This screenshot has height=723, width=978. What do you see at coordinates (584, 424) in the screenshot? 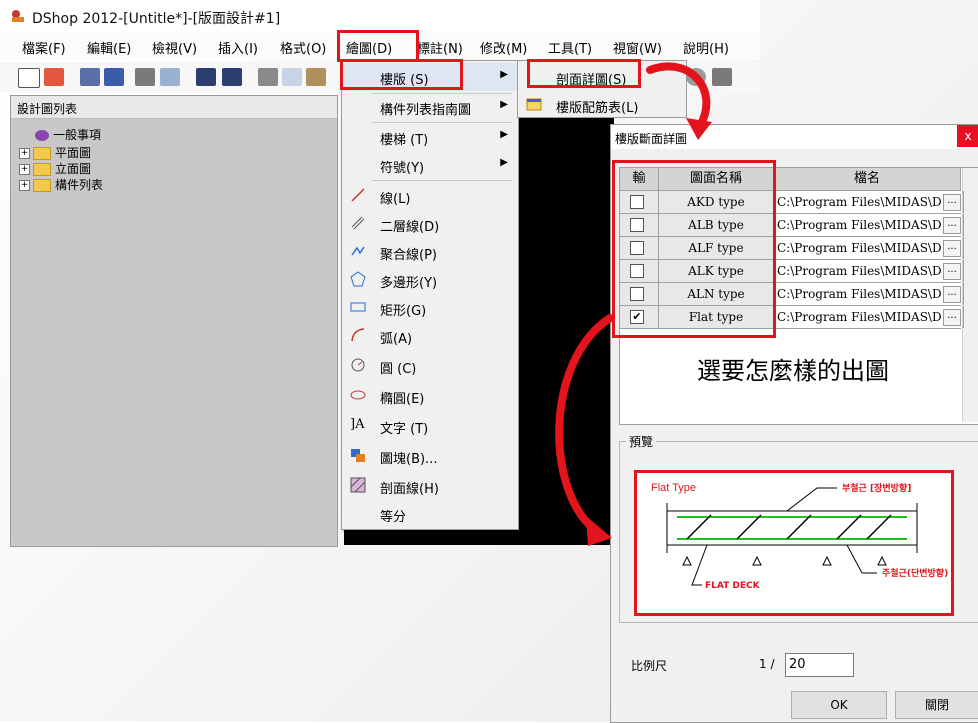
I see `arrow-to-preview` at bounding box center [584, 424].